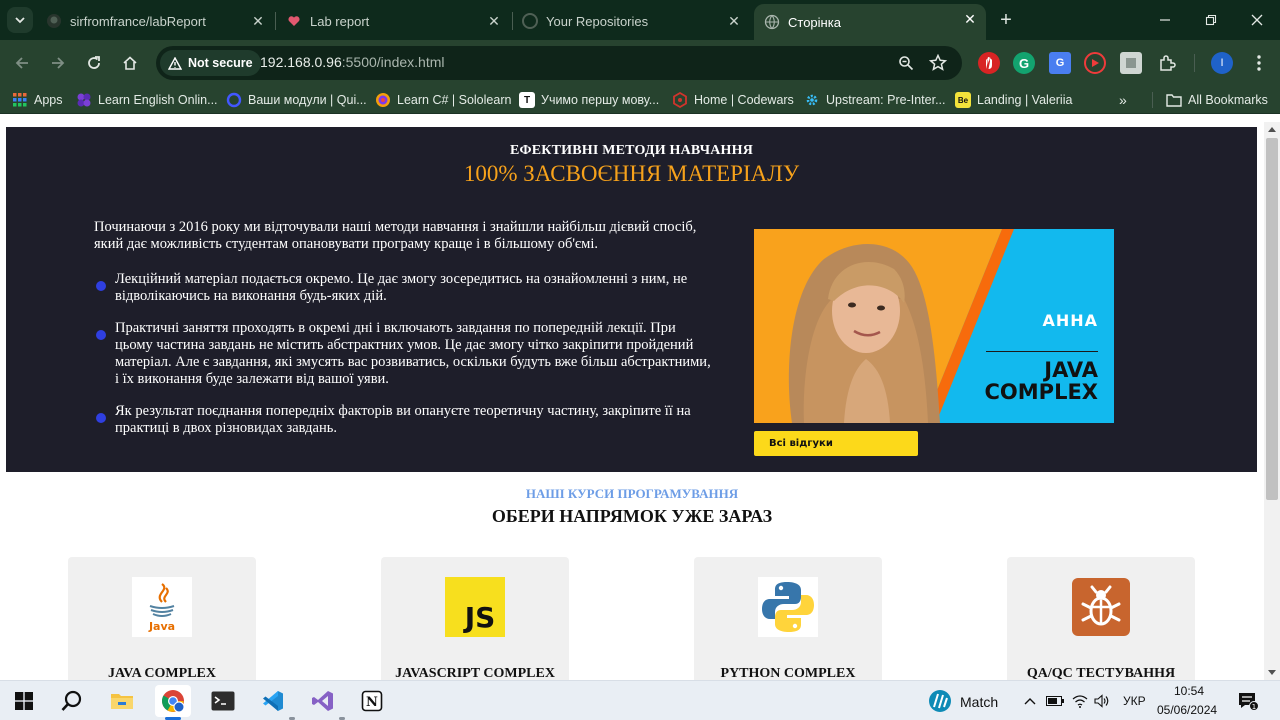 The image size is (1280, 720). I want to click on tab-title: Lab report, so click(340, 21).